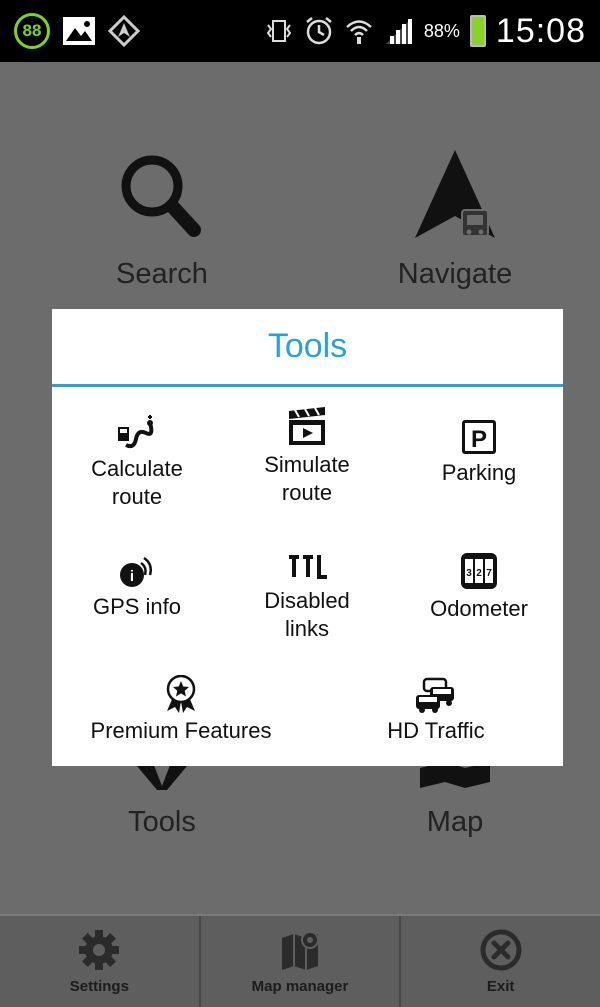 This screenshot has height=1007, width=600. Describe the element at coordinates (477, 31) in the screenshot. I see `battery-icon` at that location.